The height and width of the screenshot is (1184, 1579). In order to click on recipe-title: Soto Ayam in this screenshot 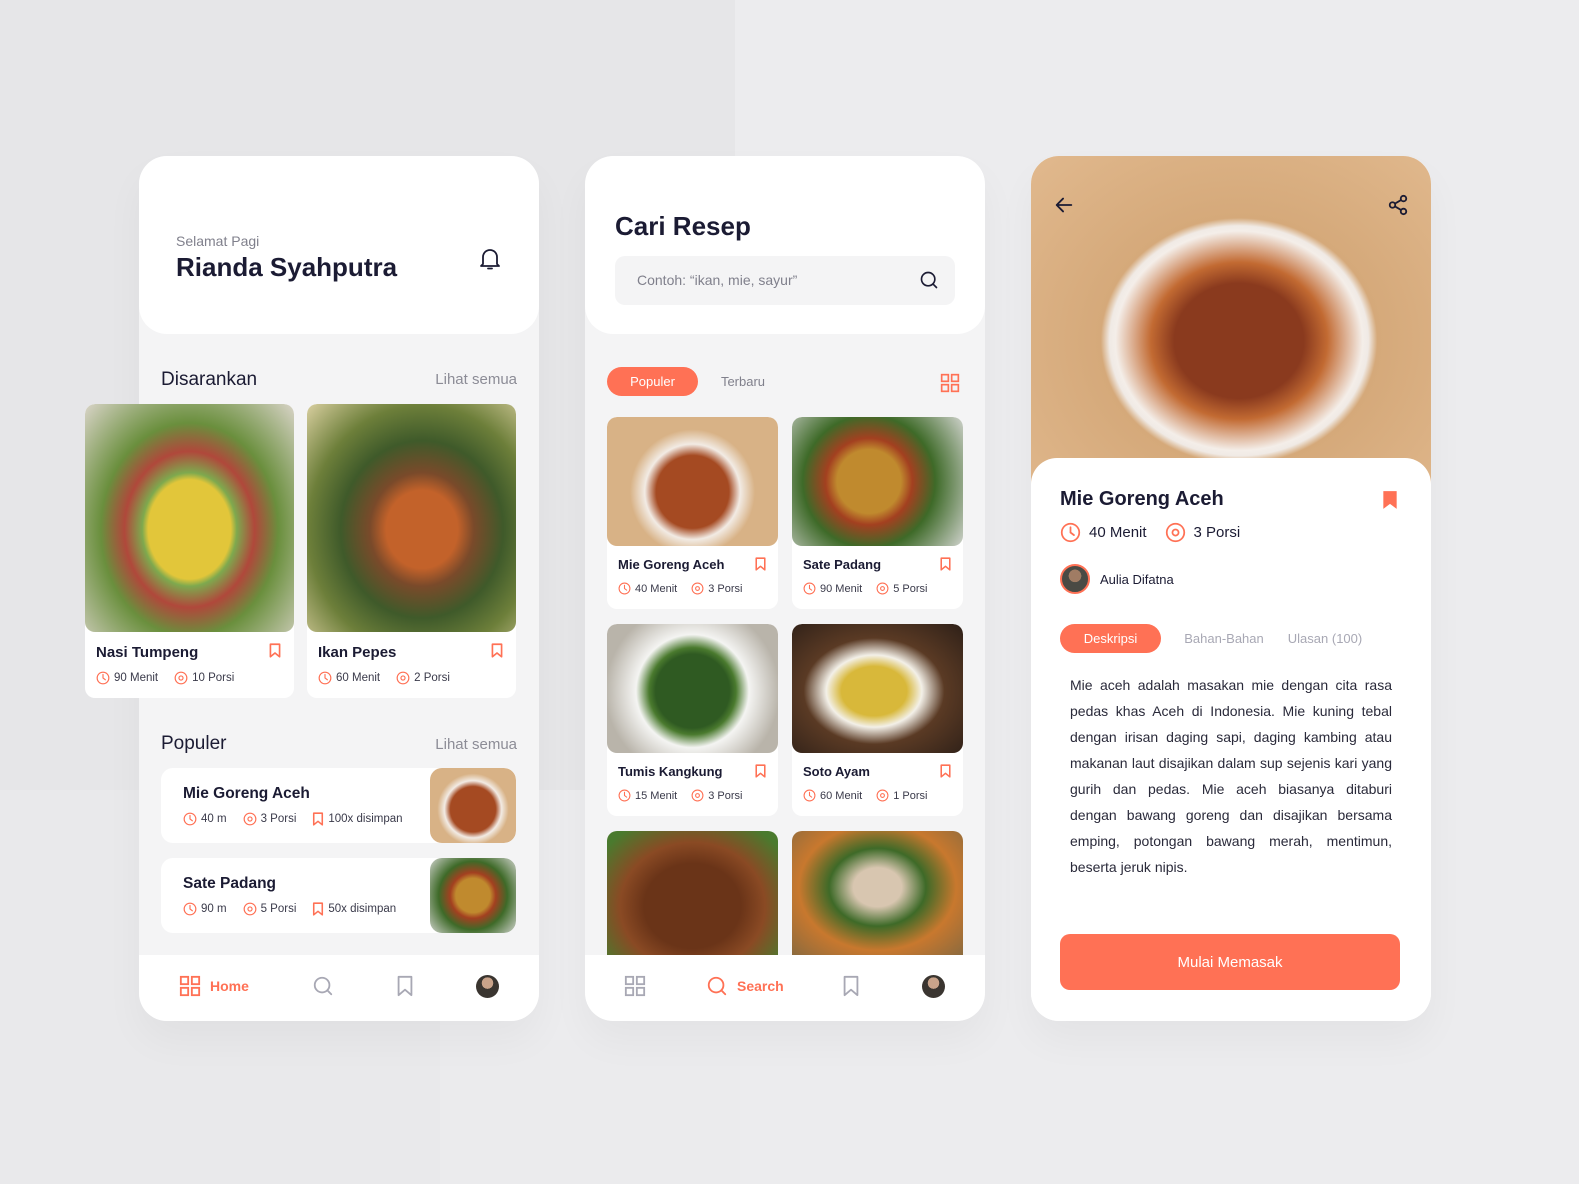, I will do `click(836, 771)`.